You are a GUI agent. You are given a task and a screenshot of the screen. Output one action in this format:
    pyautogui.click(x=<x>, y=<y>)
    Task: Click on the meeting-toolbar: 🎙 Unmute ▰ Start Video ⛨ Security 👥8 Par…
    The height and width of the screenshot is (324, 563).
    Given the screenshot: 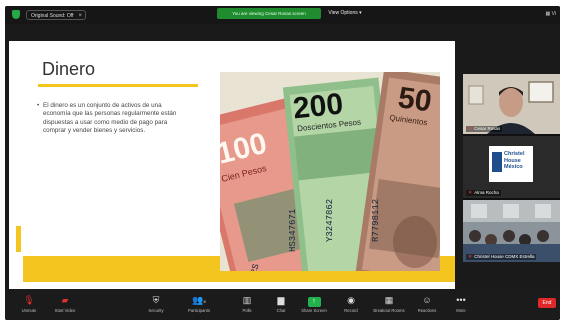 What is the action you would take?
    pyautogui.click(x=282, y=304)
    